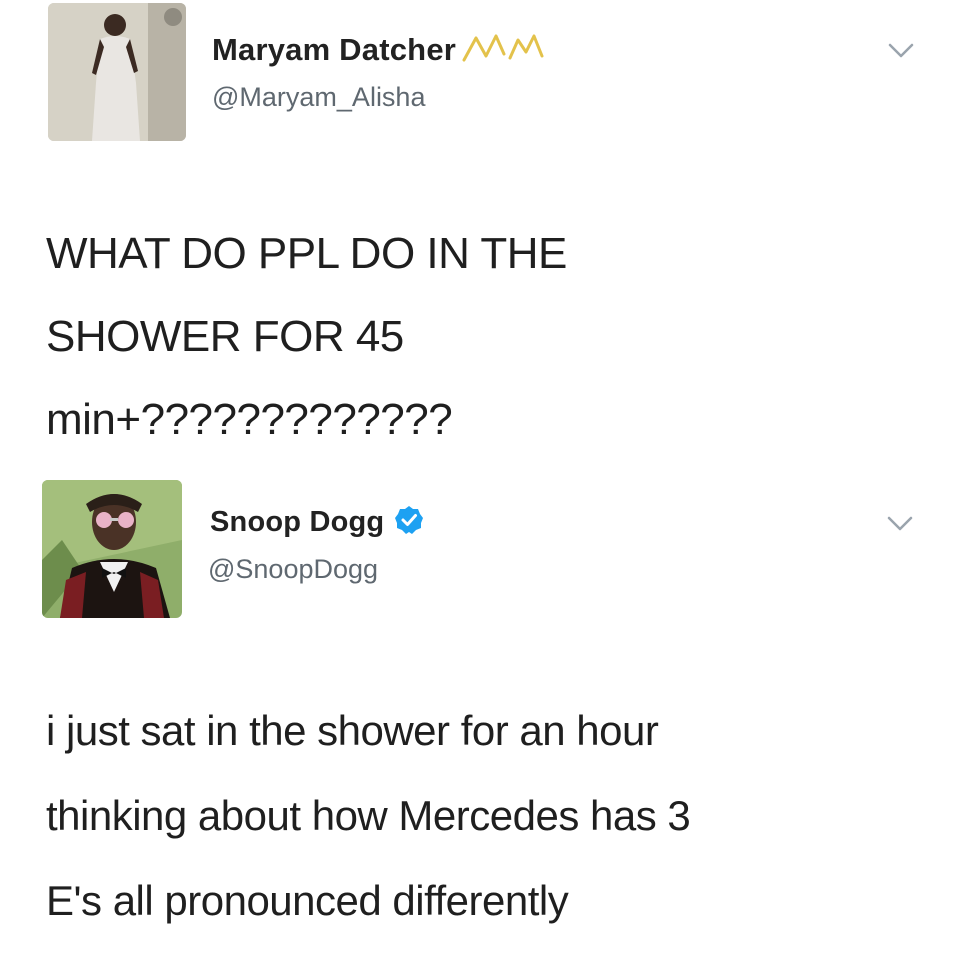 This screenshot has width=956, height=960. I want to click on author-name-row: Snoop Dogg, so click(317, 522).